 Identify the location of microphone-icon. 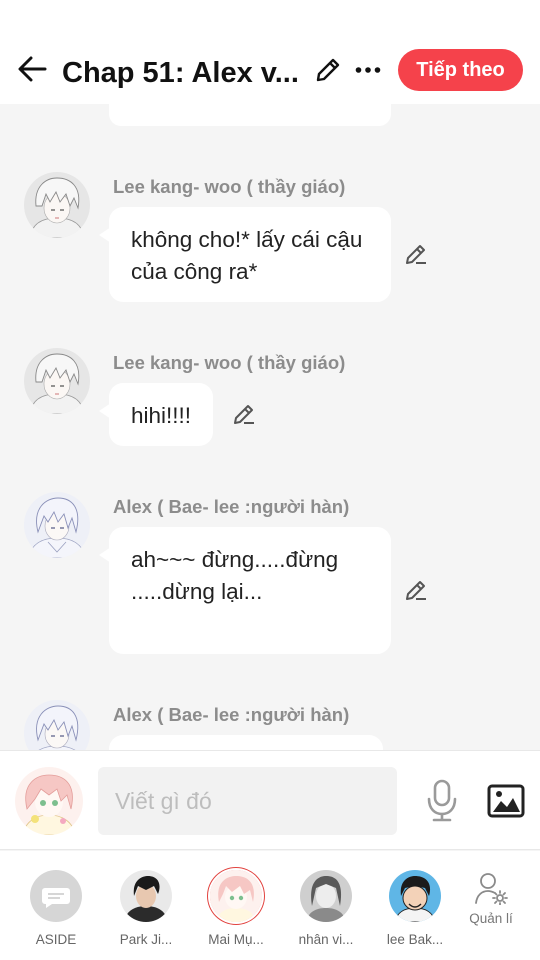
(442, 800).